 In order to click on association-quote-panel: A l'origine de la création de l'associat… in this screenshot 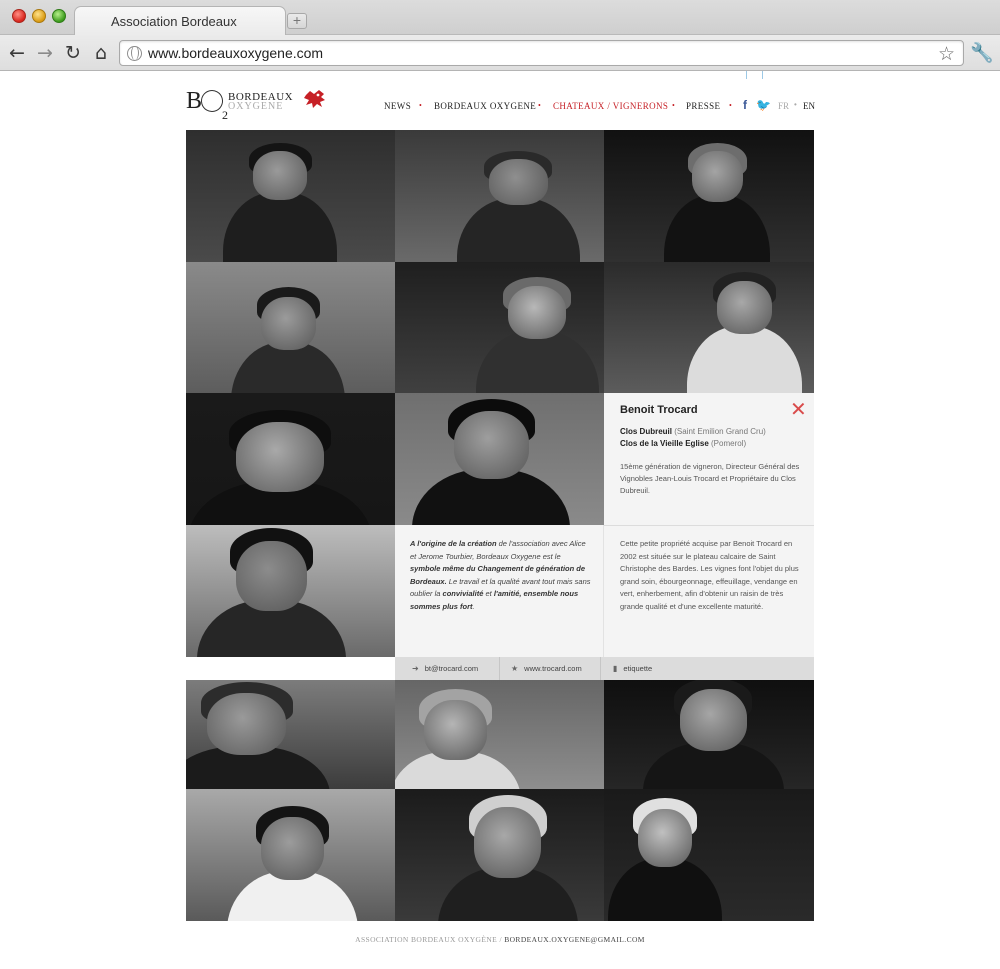, I will do `click(499, 591)`.